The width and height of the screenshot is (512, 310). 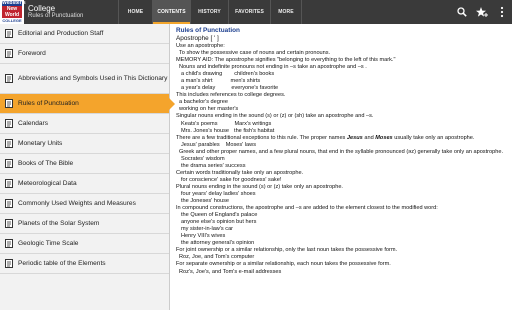 I want to click on tab-contents: CONTENTS, so click(x=171, y=12).